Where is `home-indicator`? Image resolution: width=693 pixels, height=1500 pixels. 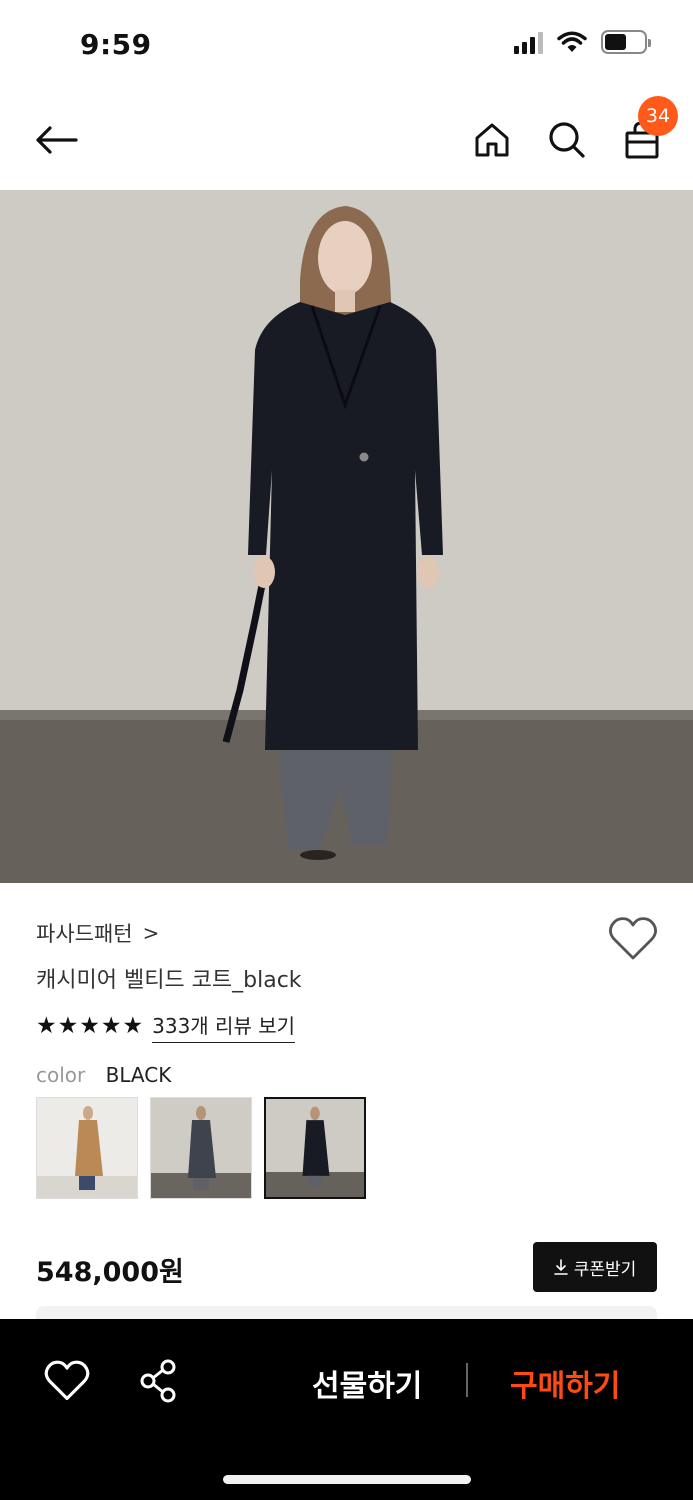
home-indicator is located at coordinates (347, 1479).